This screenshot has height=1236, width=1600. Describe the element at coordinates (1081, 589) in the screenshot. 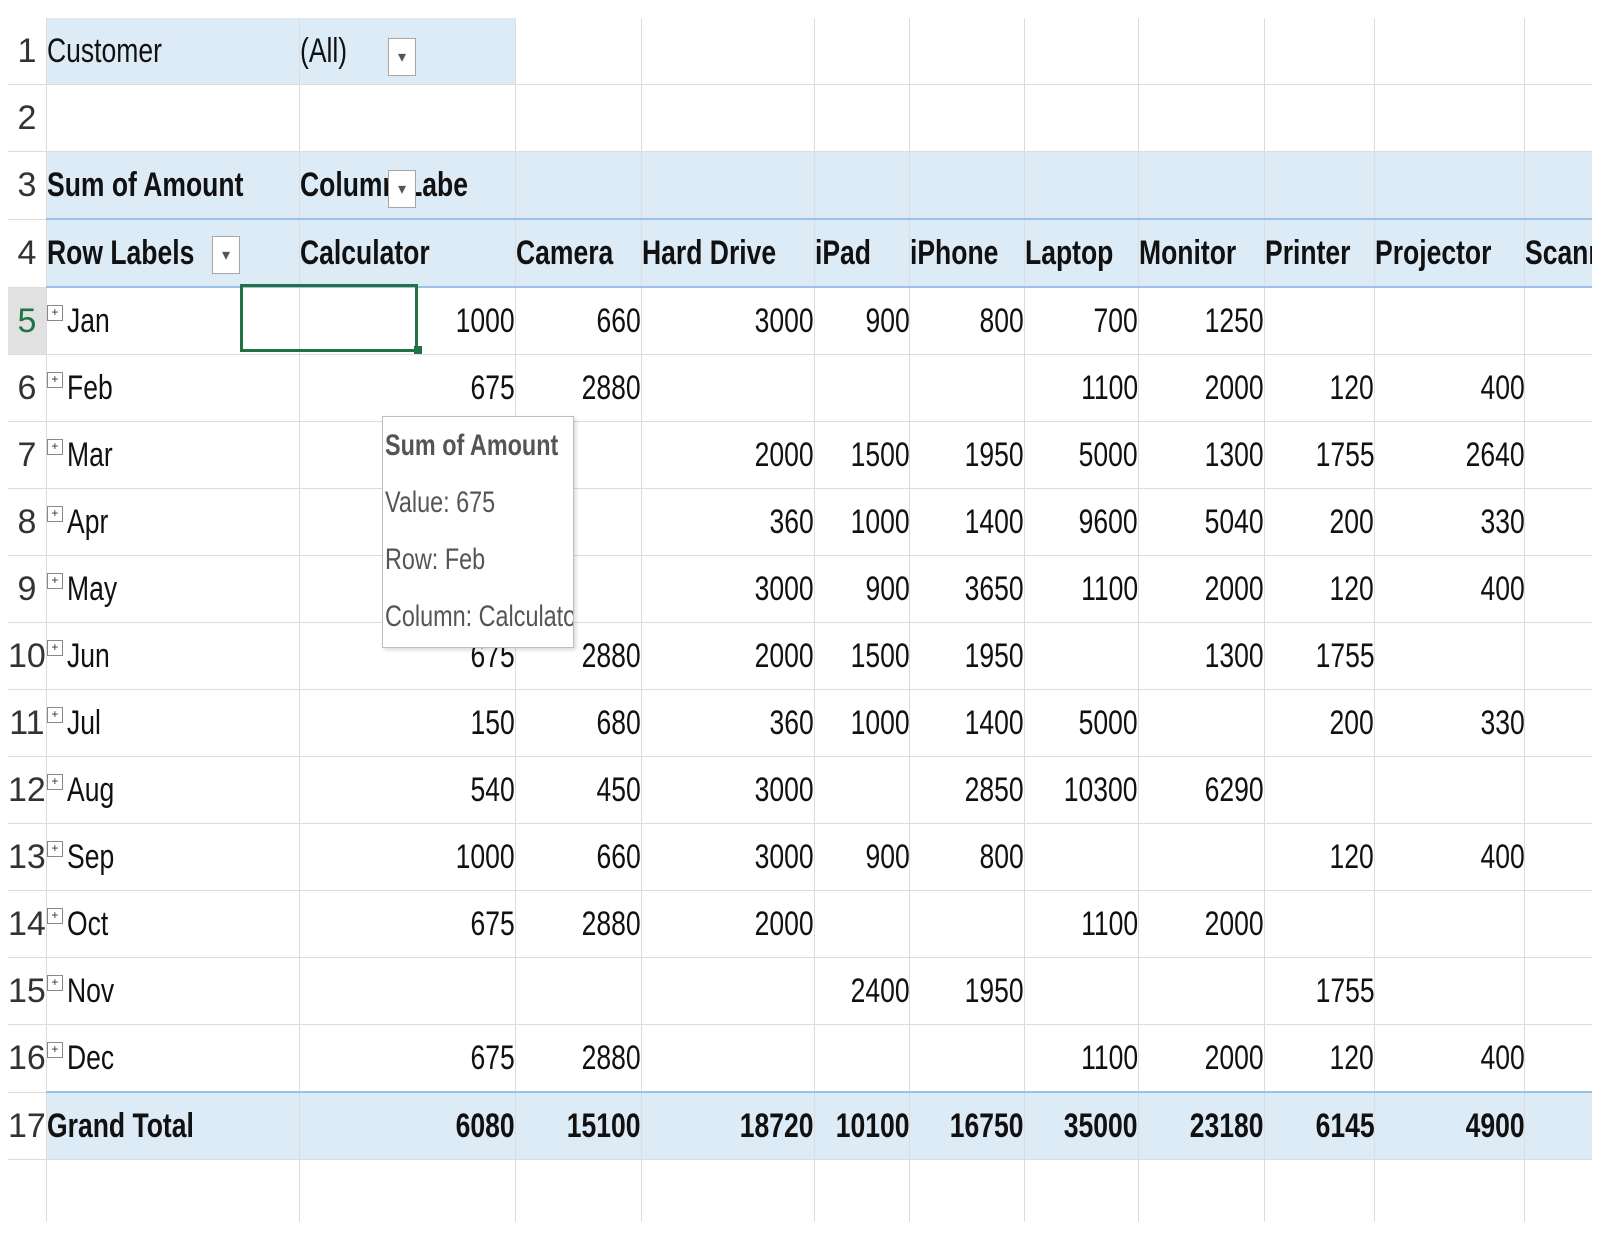

I see `value-cell: 1100` at that location.